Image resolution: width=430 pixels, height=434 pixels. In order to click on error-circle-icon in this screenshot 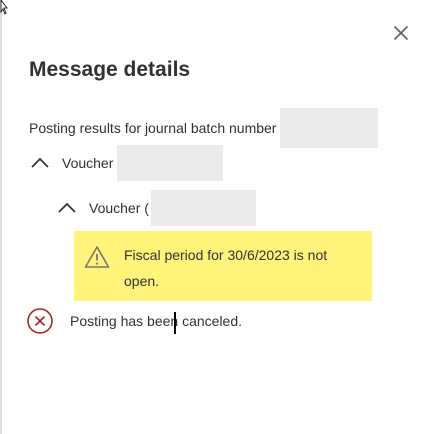, I will do `click(40, 321)`.